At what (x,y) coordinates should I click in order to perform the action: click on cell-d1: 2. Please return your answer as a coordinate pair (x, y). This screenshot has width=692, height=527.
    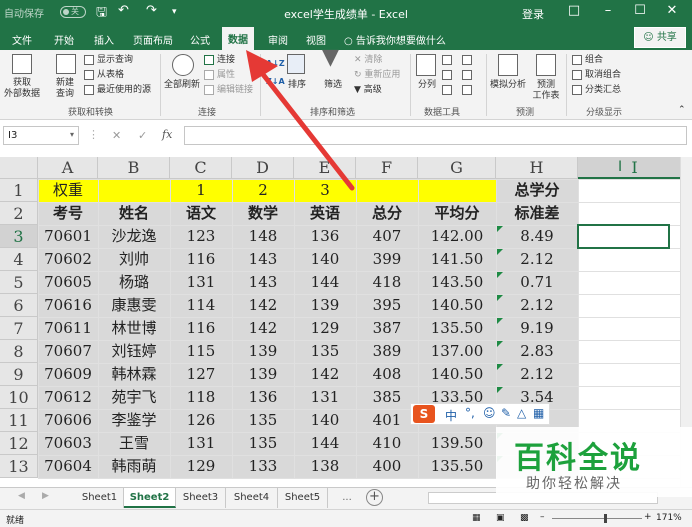
    Looking at the image, I should click on (263, 190).